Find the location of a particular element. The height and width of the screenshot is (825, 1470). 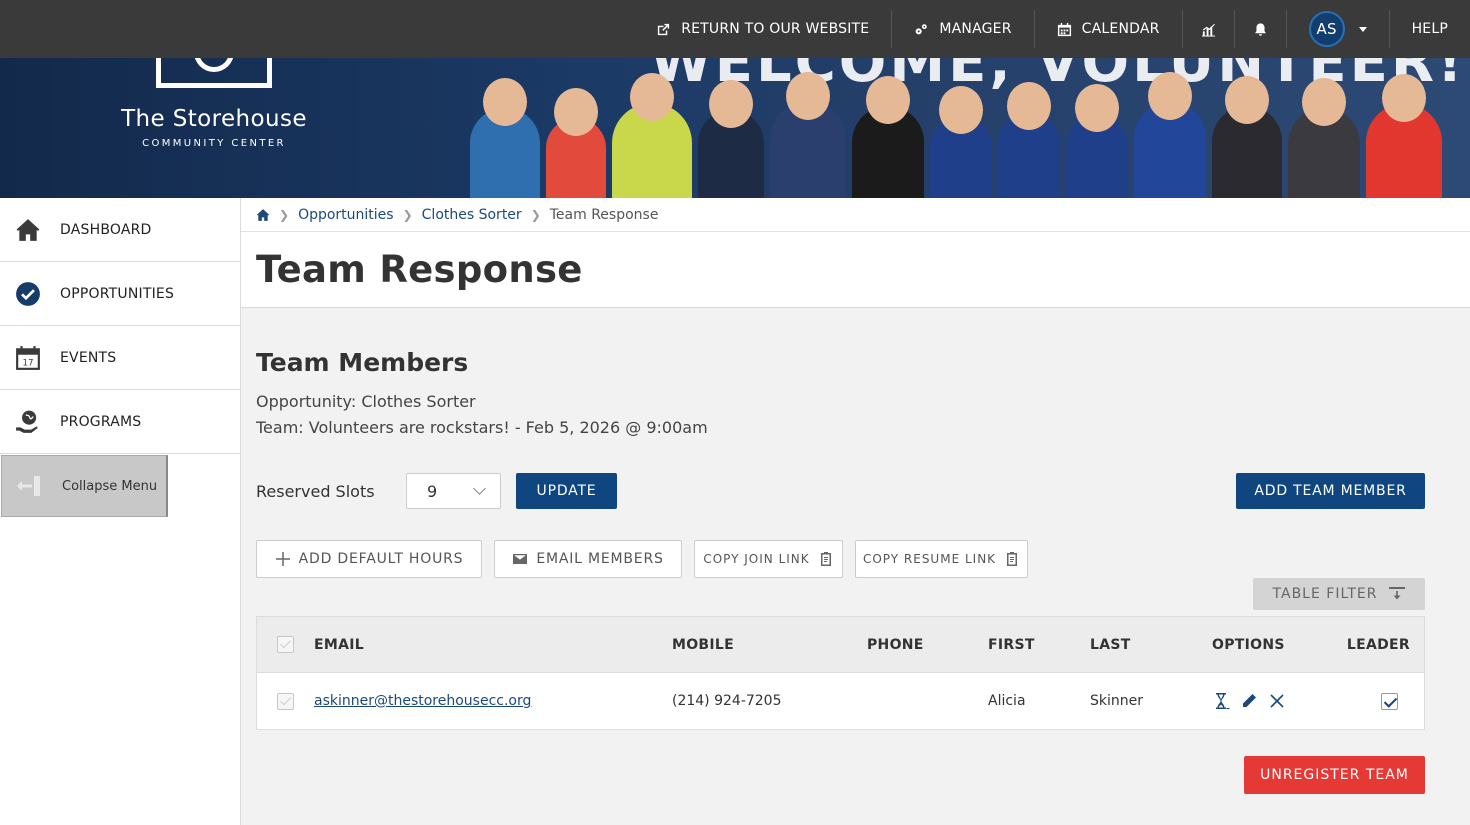

breadcrumb-clothes-sorter: Clothes Sorter is located at coordinates (472, 215).